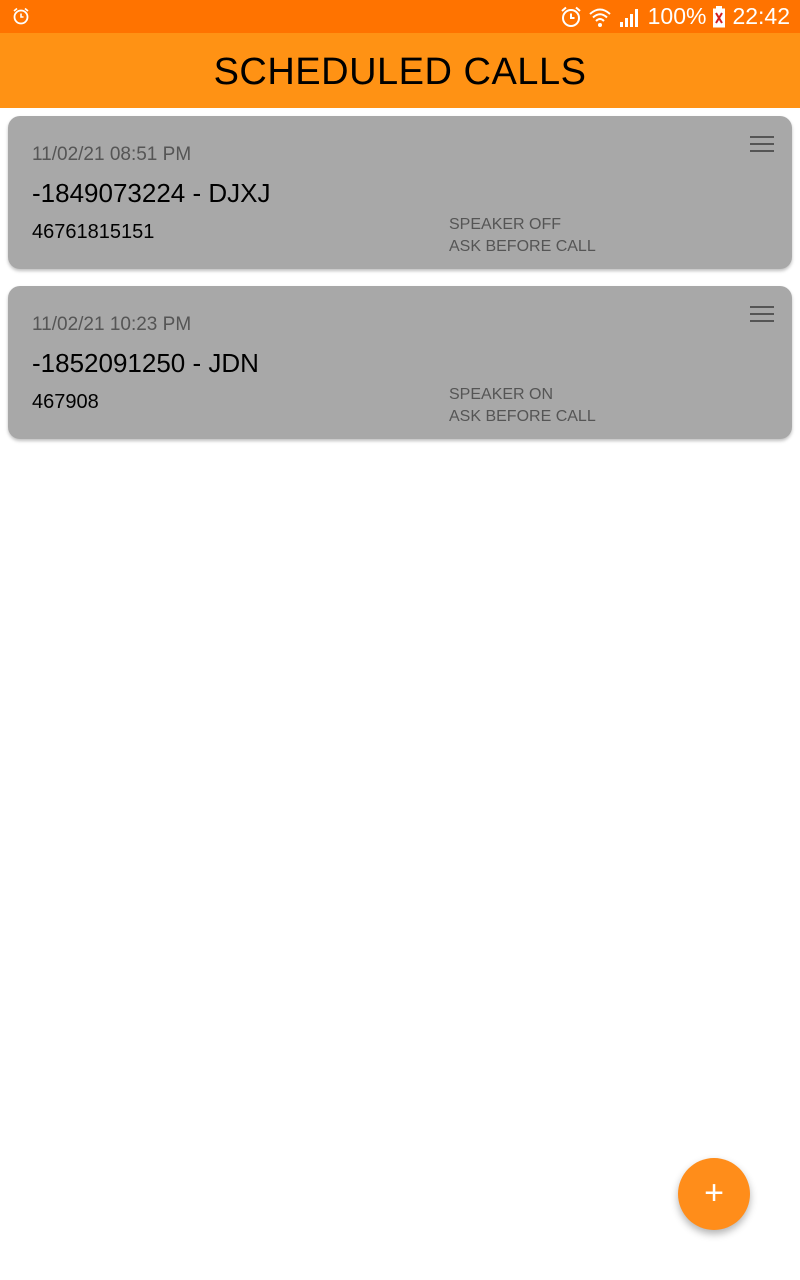 The height and width of the screenshot is (1280, 800). Describe the element at coordinates (93, 232) in the screenshot. I see `call-number: 46761815151` at that location.